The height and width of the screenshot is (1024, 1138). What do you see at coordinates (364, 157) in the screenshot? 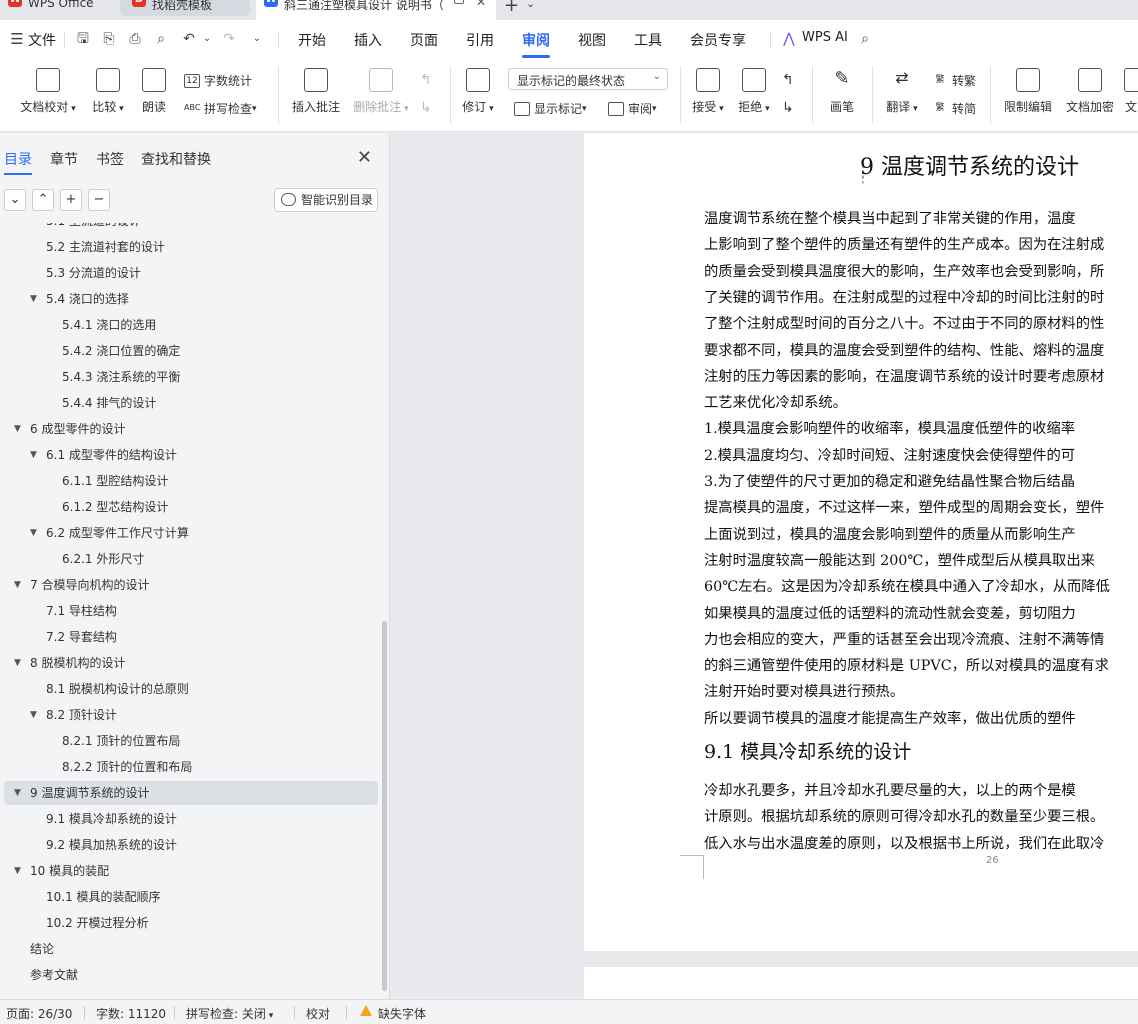
I see `close-icon: ✕` at bounding box center [364, 157].